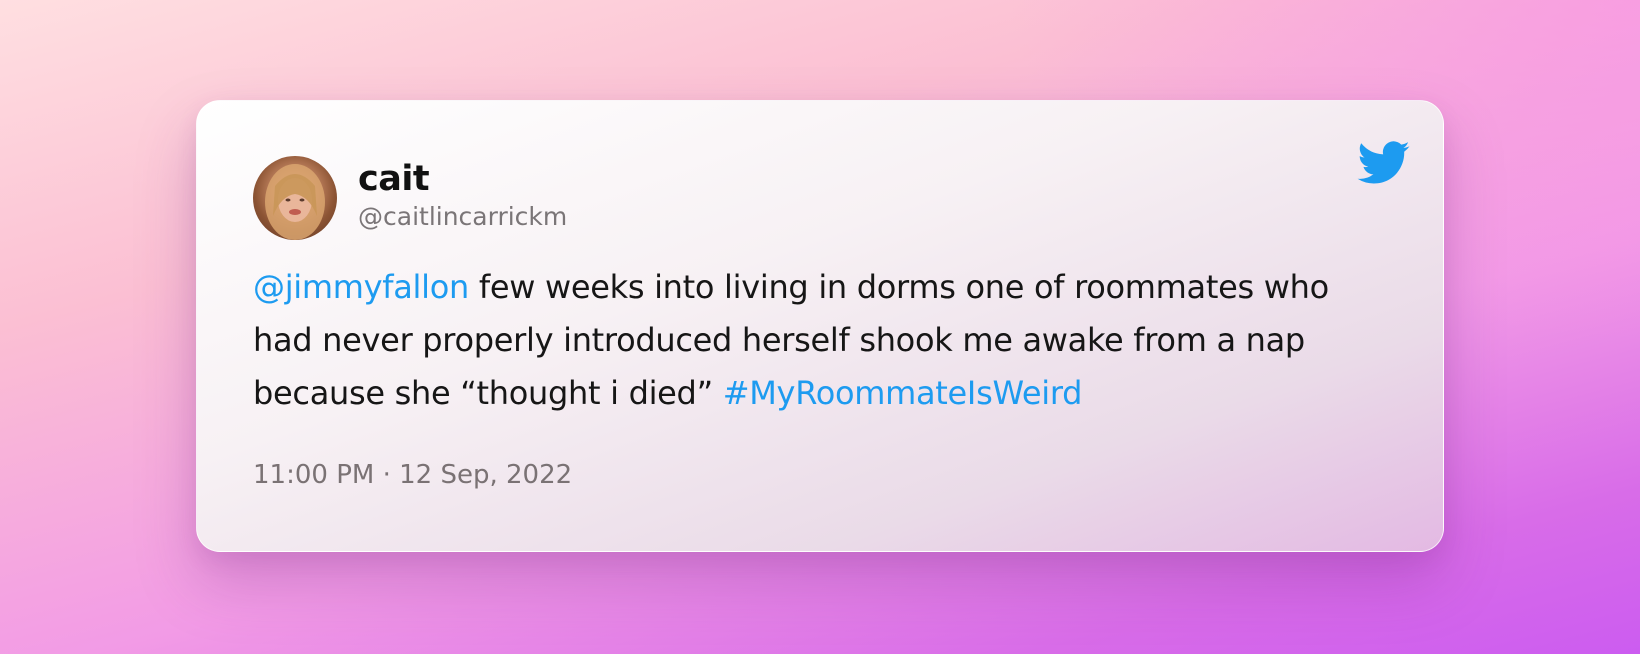  I want to click on hashtag-link: #MyRoommateIsWeird, so click(903, 393).